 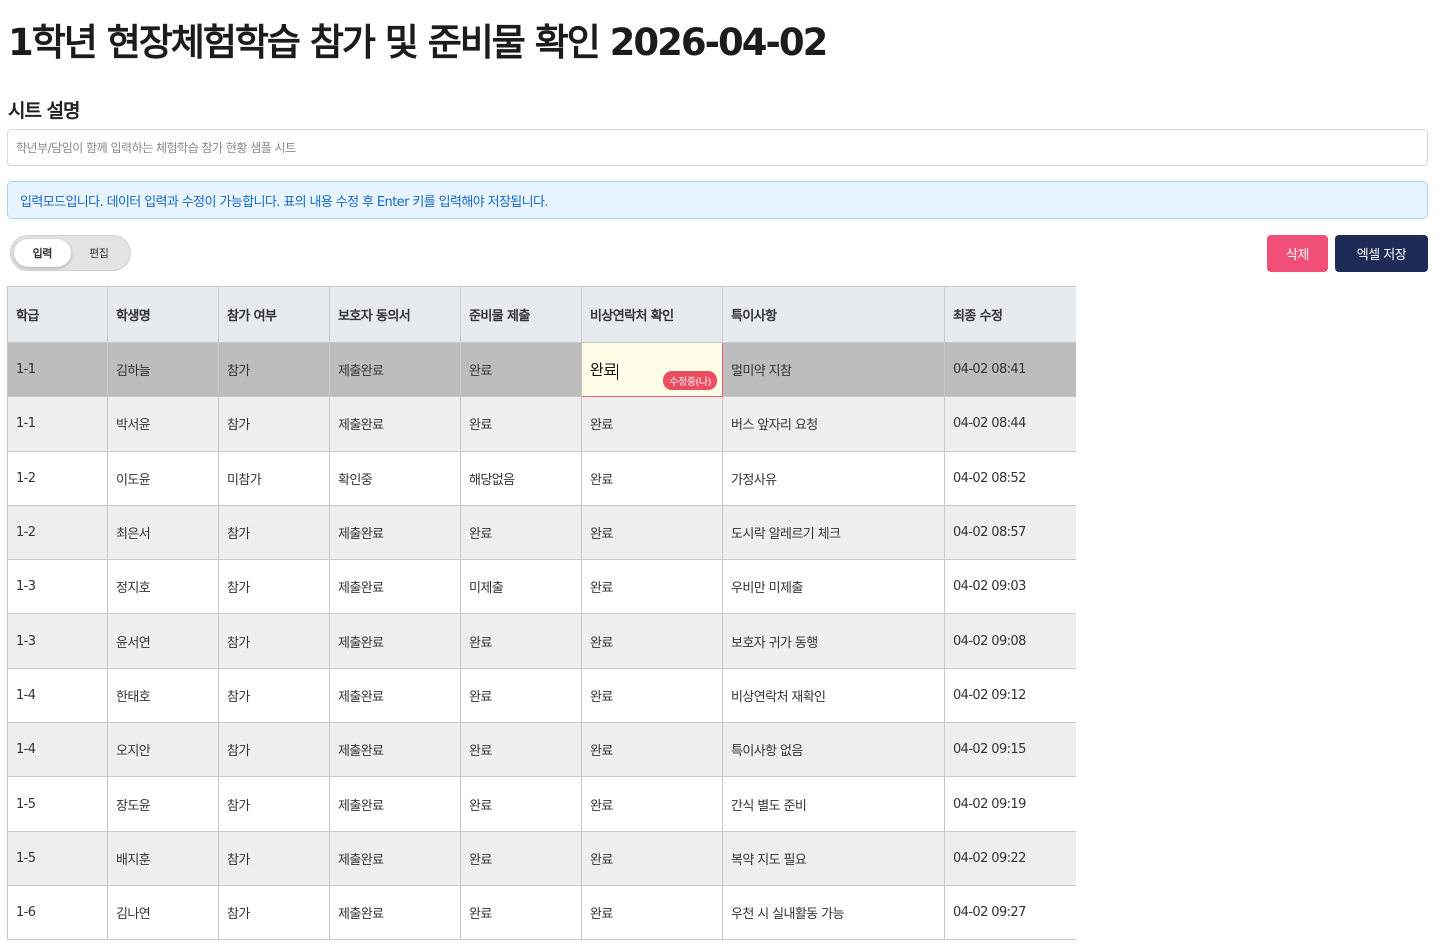 I want to click on cell-last-modified: 04-02 08:57, so click(x=1010, y=532).